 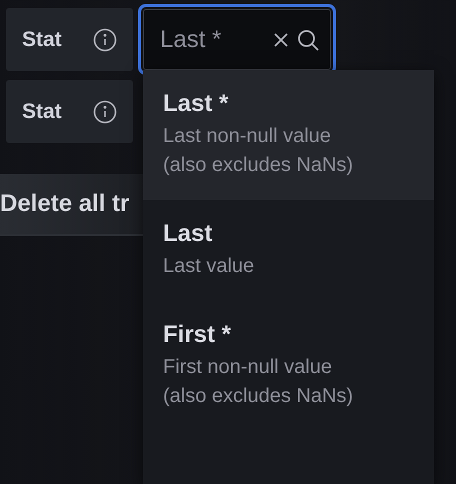 What do you see at coordinates (258, 151) in the screenshot?
I see `option-description: Last non-null value (also excludes NaNs)` at bounding box center [258, 151].